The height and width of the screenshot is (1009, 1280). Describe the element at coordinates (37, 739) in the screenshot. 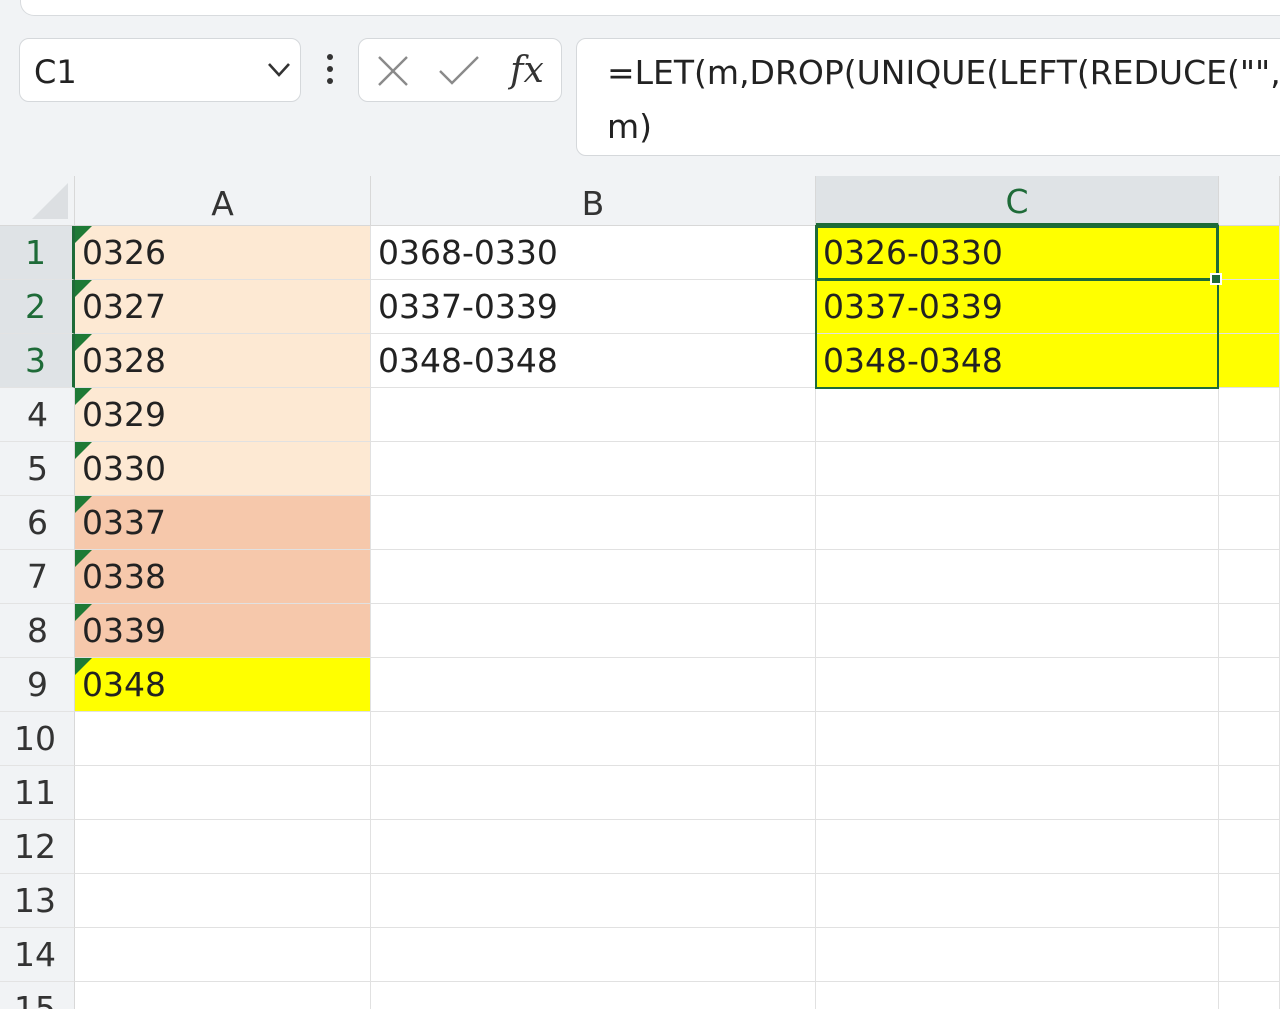

I see `row-header-10: 10` at that location.